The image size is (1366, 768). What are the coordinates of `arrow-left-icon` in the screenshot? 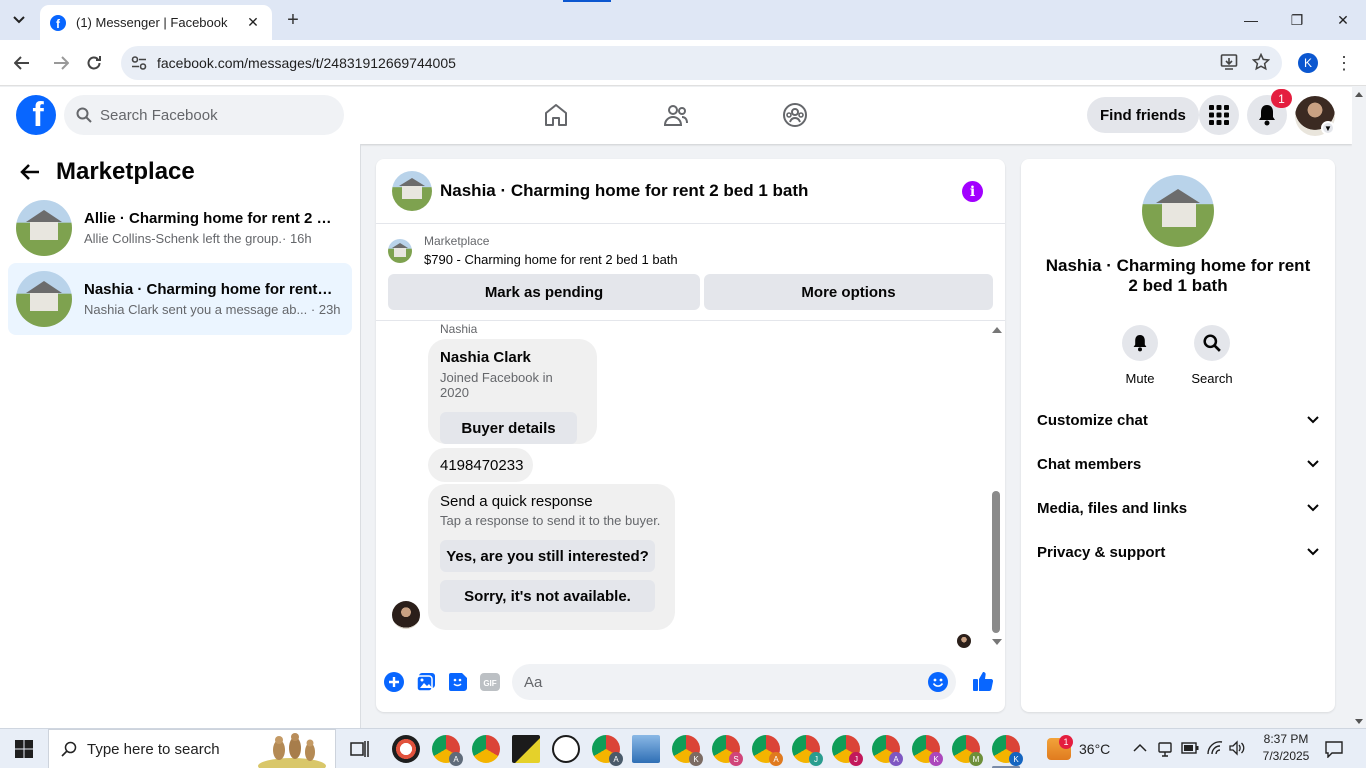 It's located at (21, 63).